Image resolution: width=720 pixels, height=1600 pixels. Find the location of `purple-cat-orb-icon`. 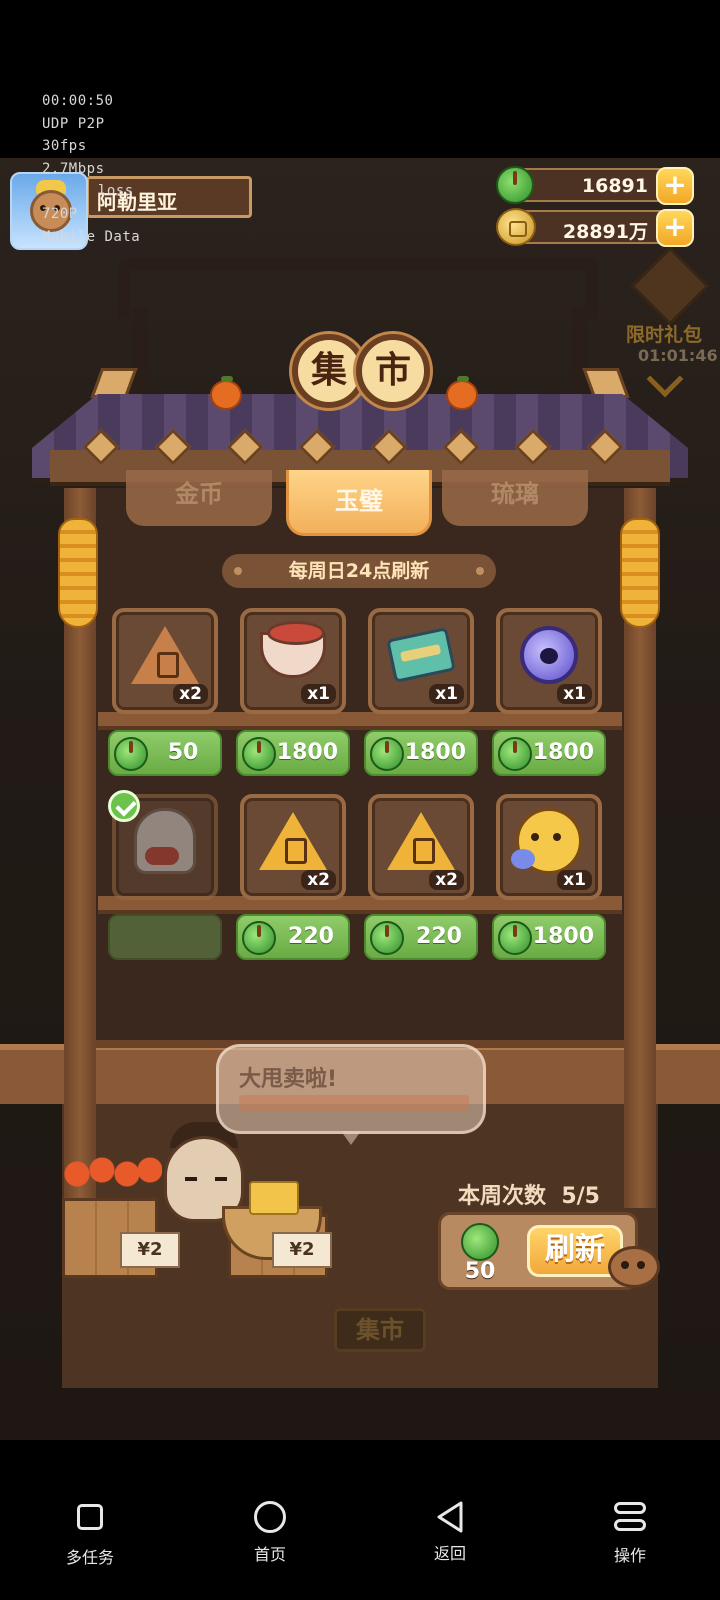

purple-cat-orb-icon is located at coordinates (549, 655).